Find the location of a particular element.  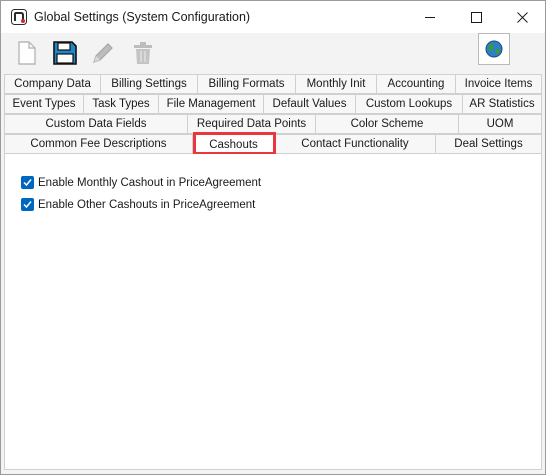

tab-monthly-init: Monthly Init is located at coordinates (335, 84).